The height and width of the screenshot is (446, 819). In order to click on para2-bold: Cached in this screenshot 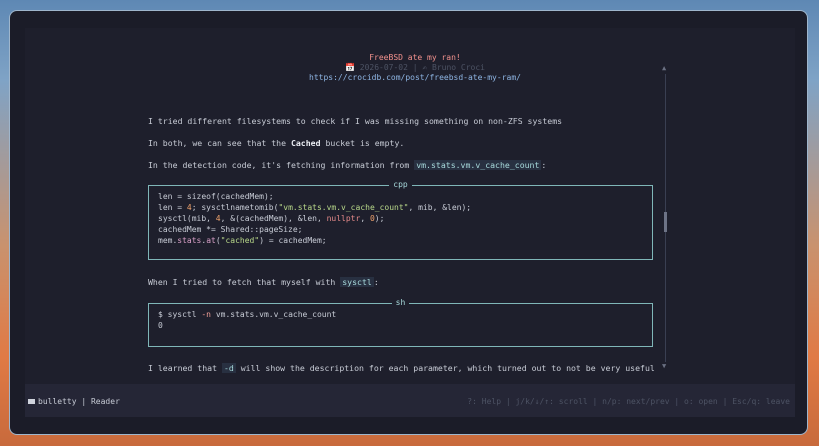, I will do `click(305, 143)`.